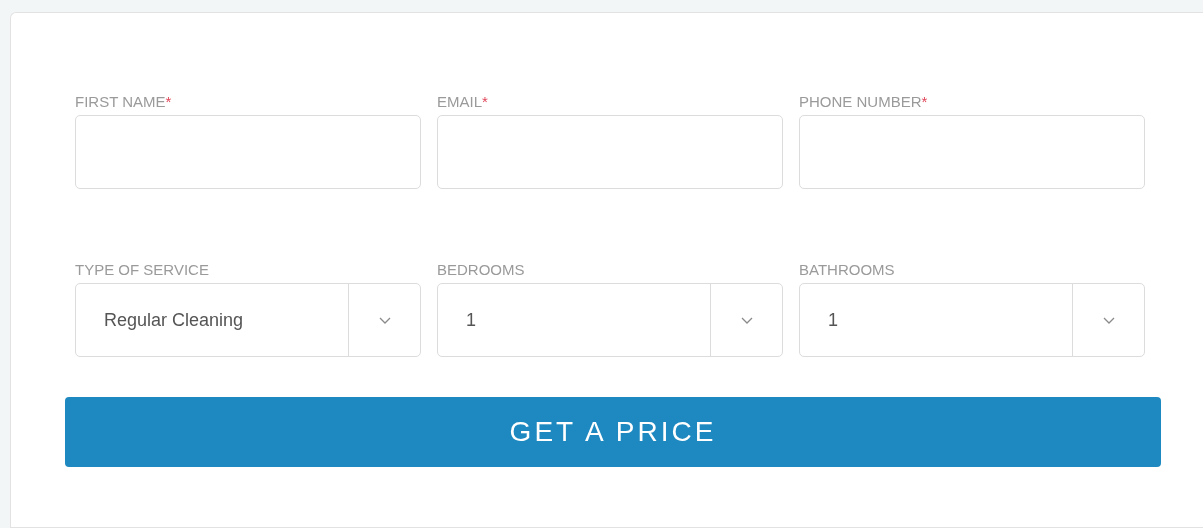 The height and width of the screenshot is (528, 1203). Describe the element at coordinates (613, 432) in the screenshot. I see `get-price-button: GET A PRICE` at that location.